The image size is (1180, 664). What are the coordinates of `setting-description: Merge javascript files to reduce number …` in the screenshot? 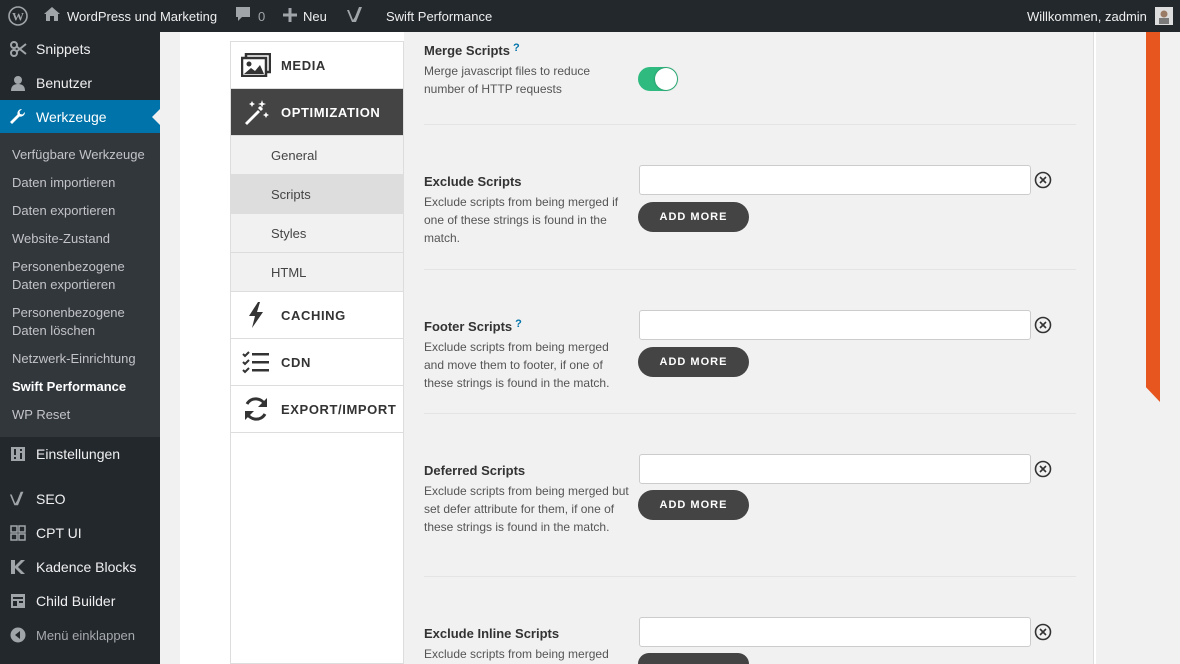 It's located at (507, 80).